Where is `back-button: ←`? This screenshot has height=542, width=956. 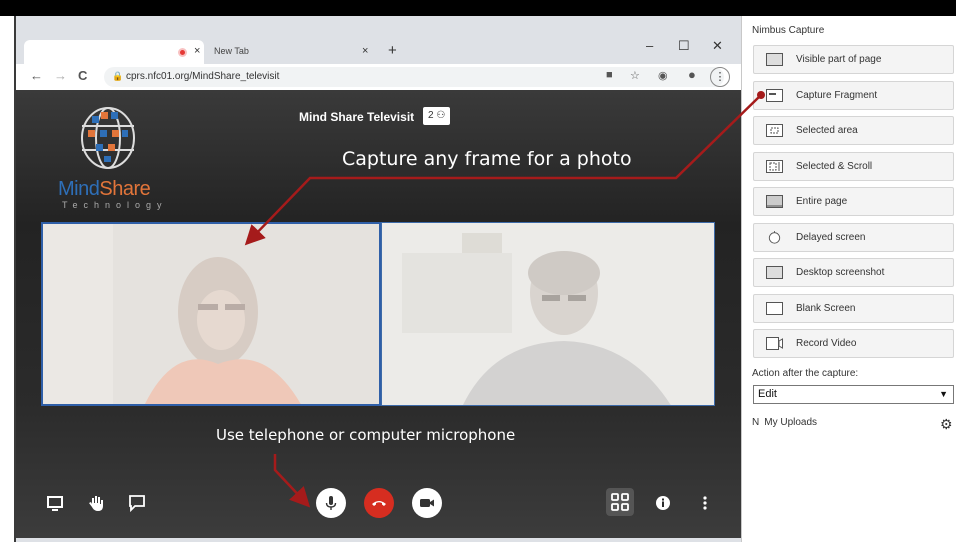
back-button: ← is located at coordinates (36, 75).